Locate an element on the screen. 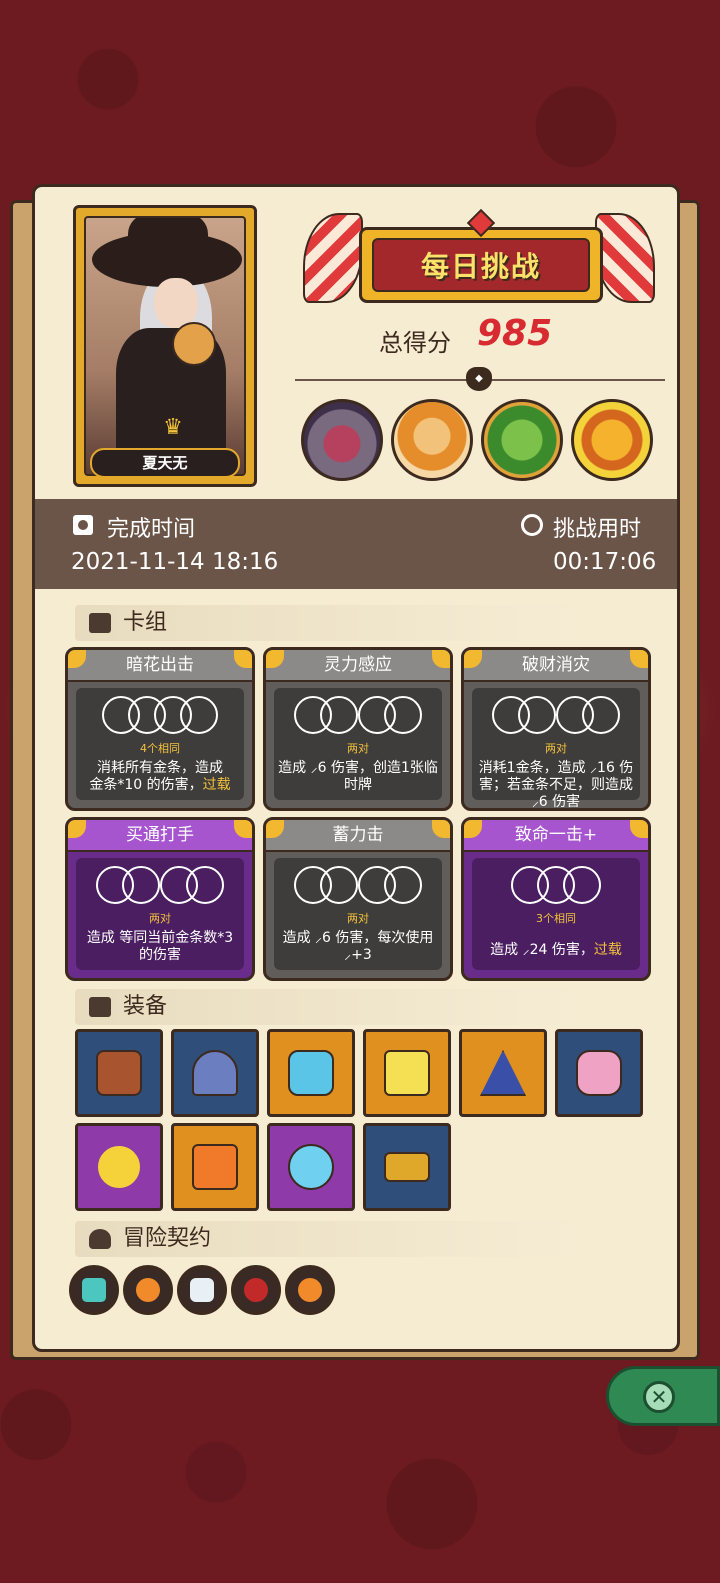  daily-challenge-banner: 每日挑战 is located at coordinates (481, 265).